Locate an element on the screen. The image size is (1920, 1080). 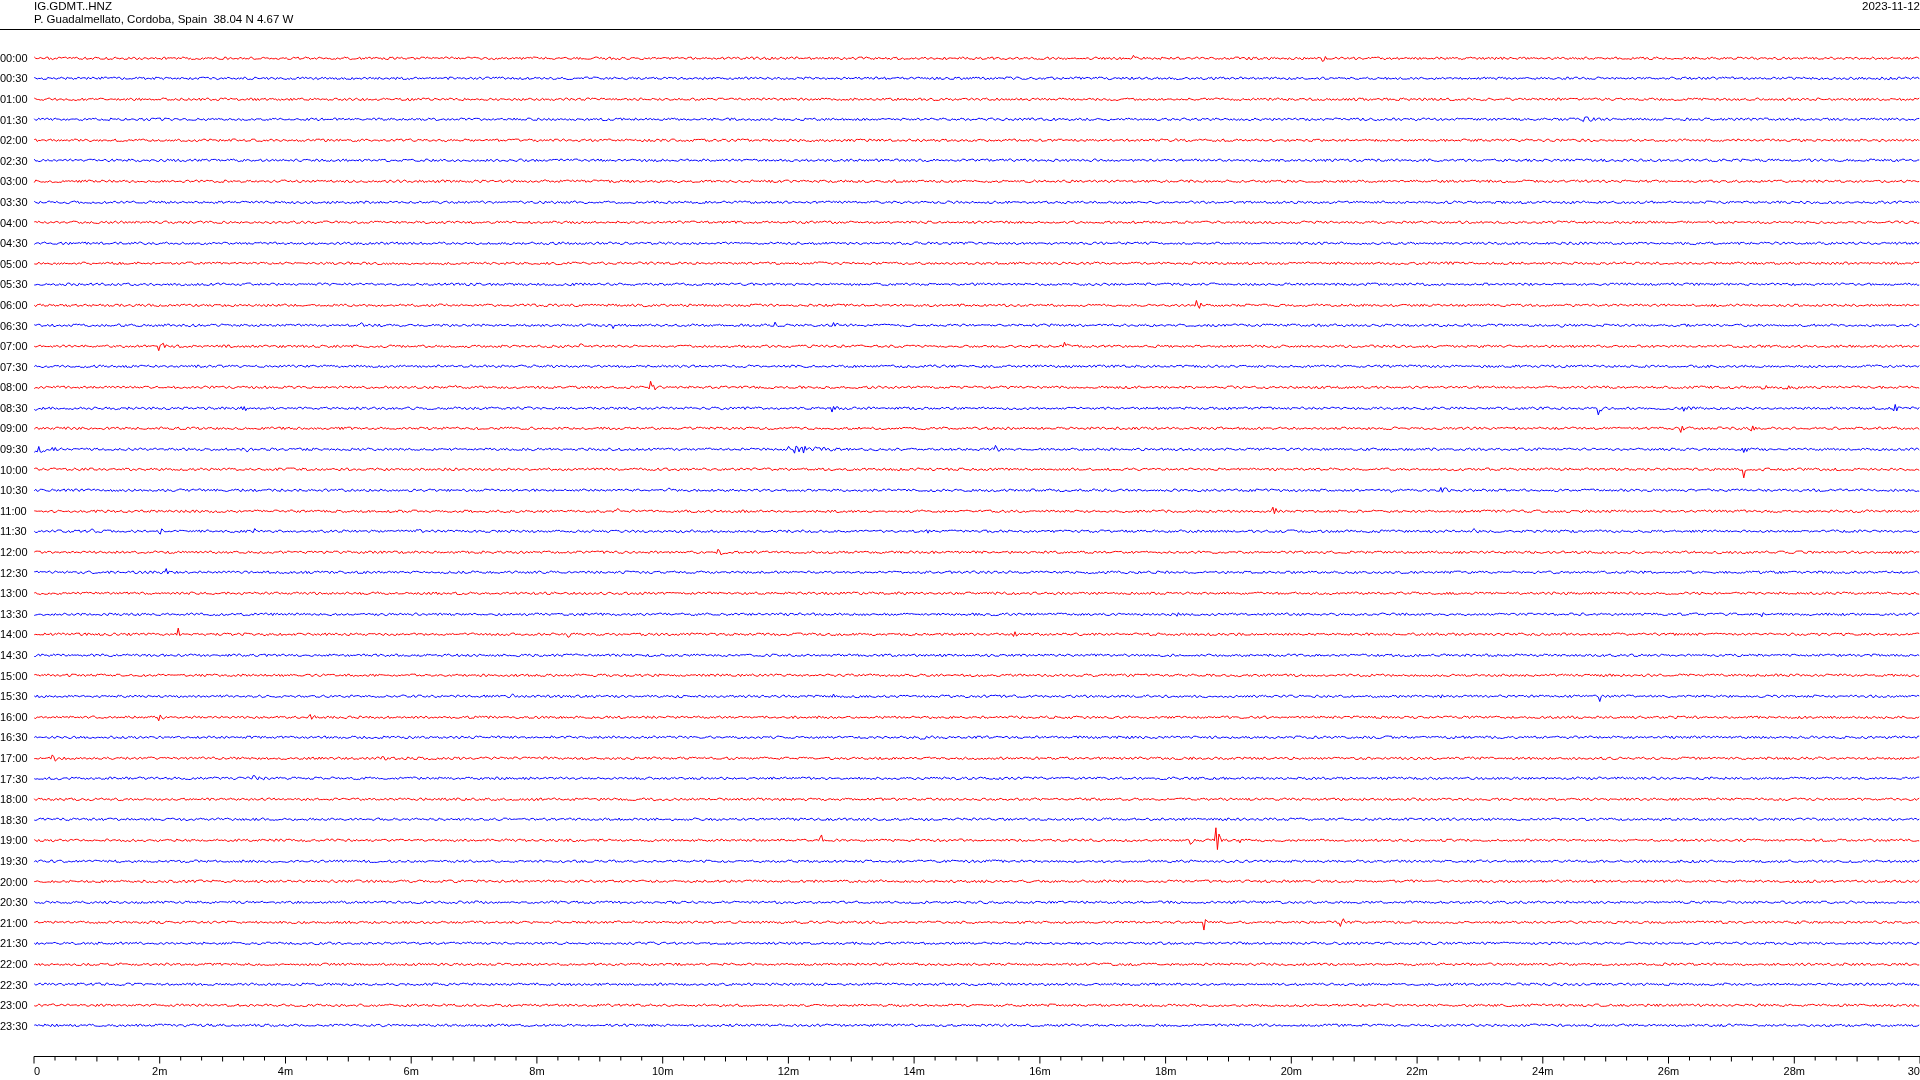
axis-label: 18m is located at coordinates (1165, 1071).